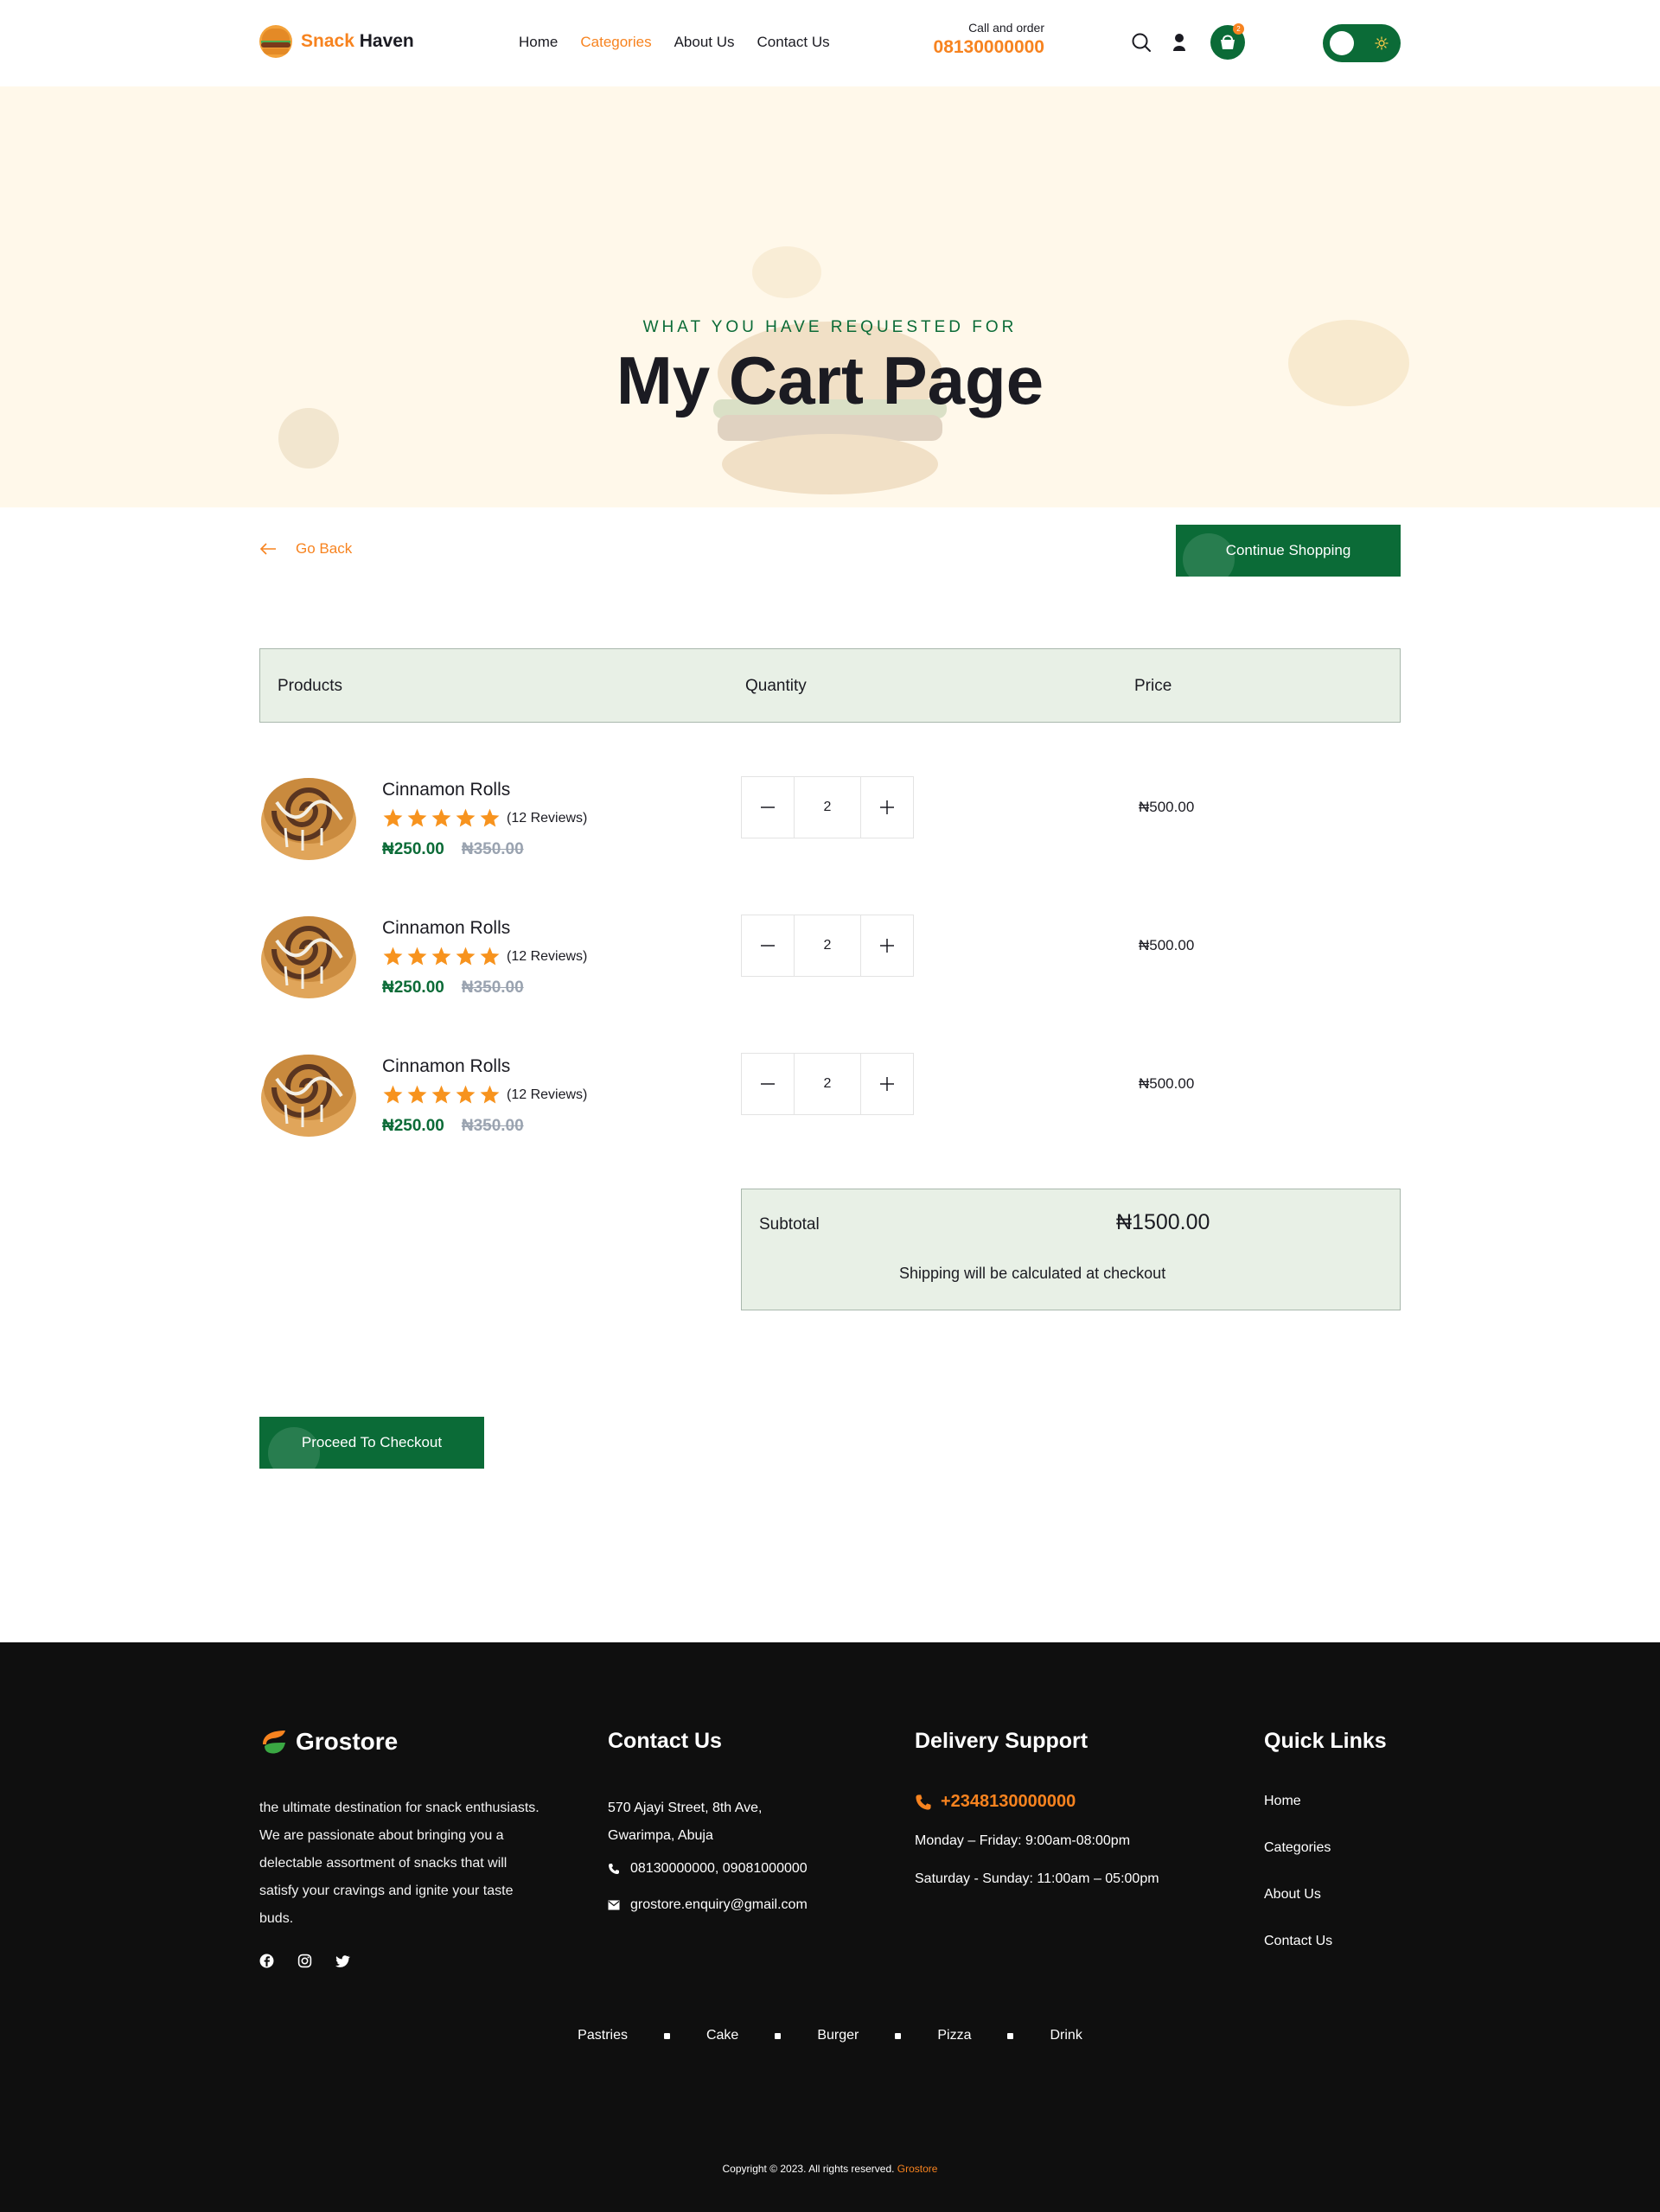 This screenshot has width=1660, height=2212. What do you see at coordinates (793, 42) in the screenshot?
I see `nav-contact: Contact Us` at bounding box center [793, 42].